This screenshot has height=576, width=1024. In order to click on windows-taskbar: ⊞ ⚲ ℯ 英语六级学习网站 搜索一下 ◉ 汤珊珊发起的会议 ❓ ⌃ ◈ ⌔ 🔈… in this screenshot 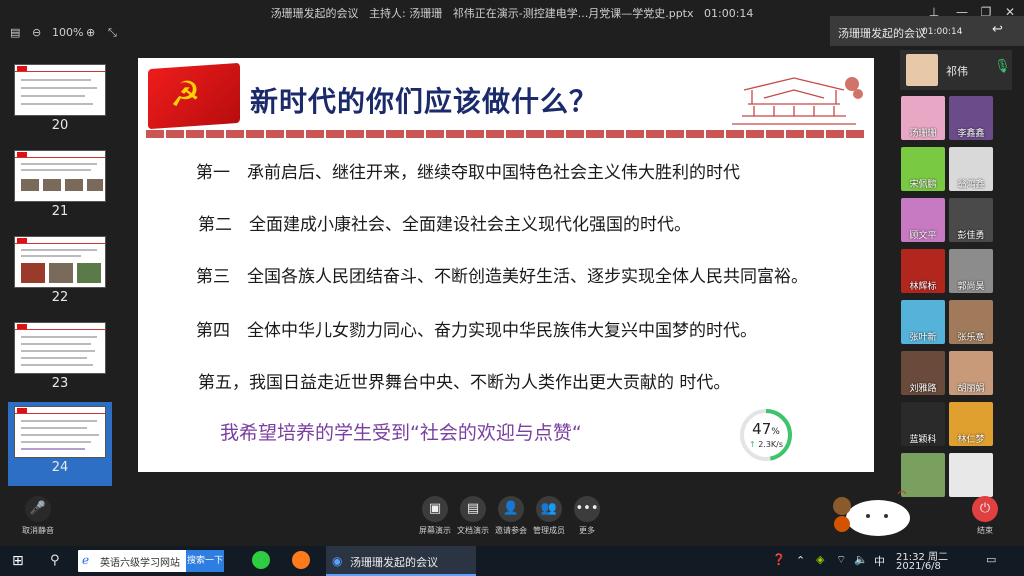, I will do `click(512, 561)`.